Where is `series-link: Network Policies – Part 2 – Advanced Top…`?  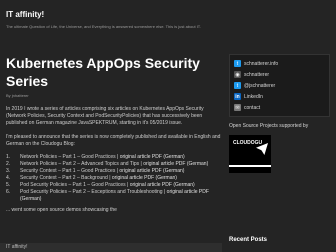 series-link: Network Policies – Part 2 – Advanced Top… is located at coordinates (81, 164).